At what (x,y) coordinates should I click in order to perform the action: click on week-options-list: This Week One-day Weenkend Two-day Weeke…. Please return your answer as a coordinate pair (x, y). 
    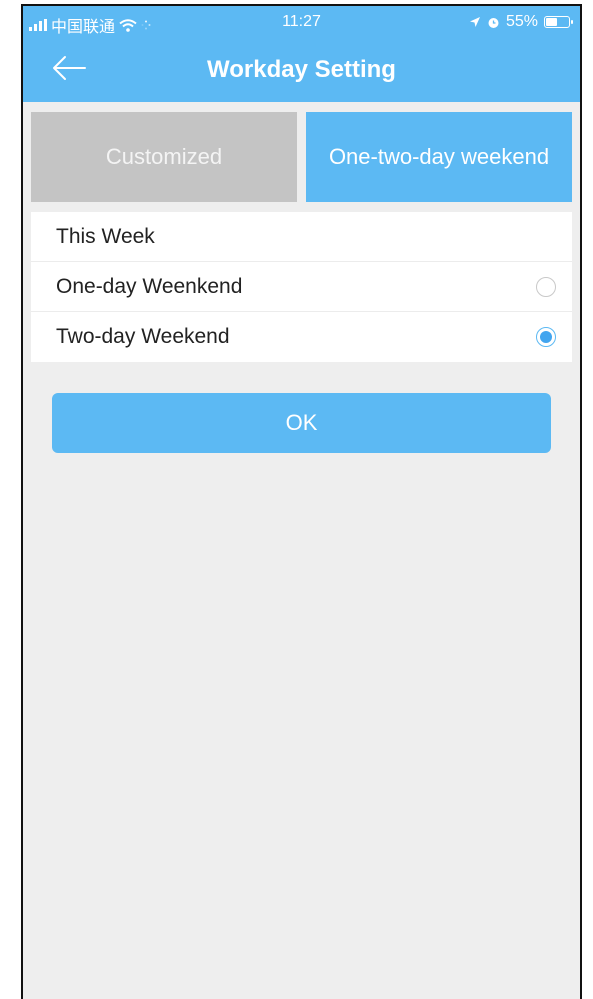
    Looking at the image, I should click on (301, 287).